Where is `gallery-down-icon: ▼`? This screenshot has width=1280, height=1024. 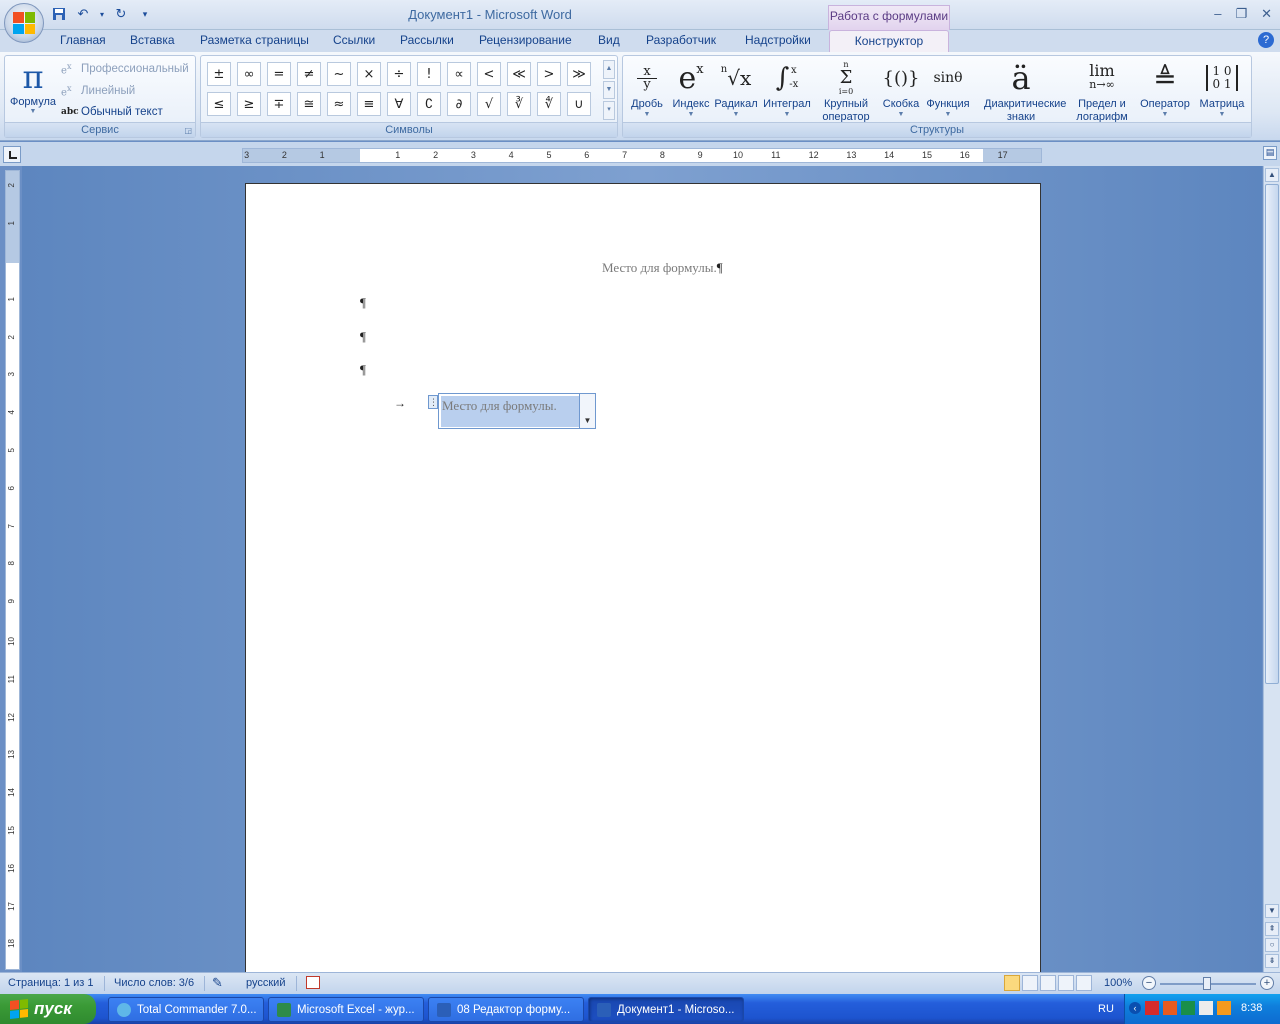
gallery-down-icon: ▼ is located at coordinates (609, 90).